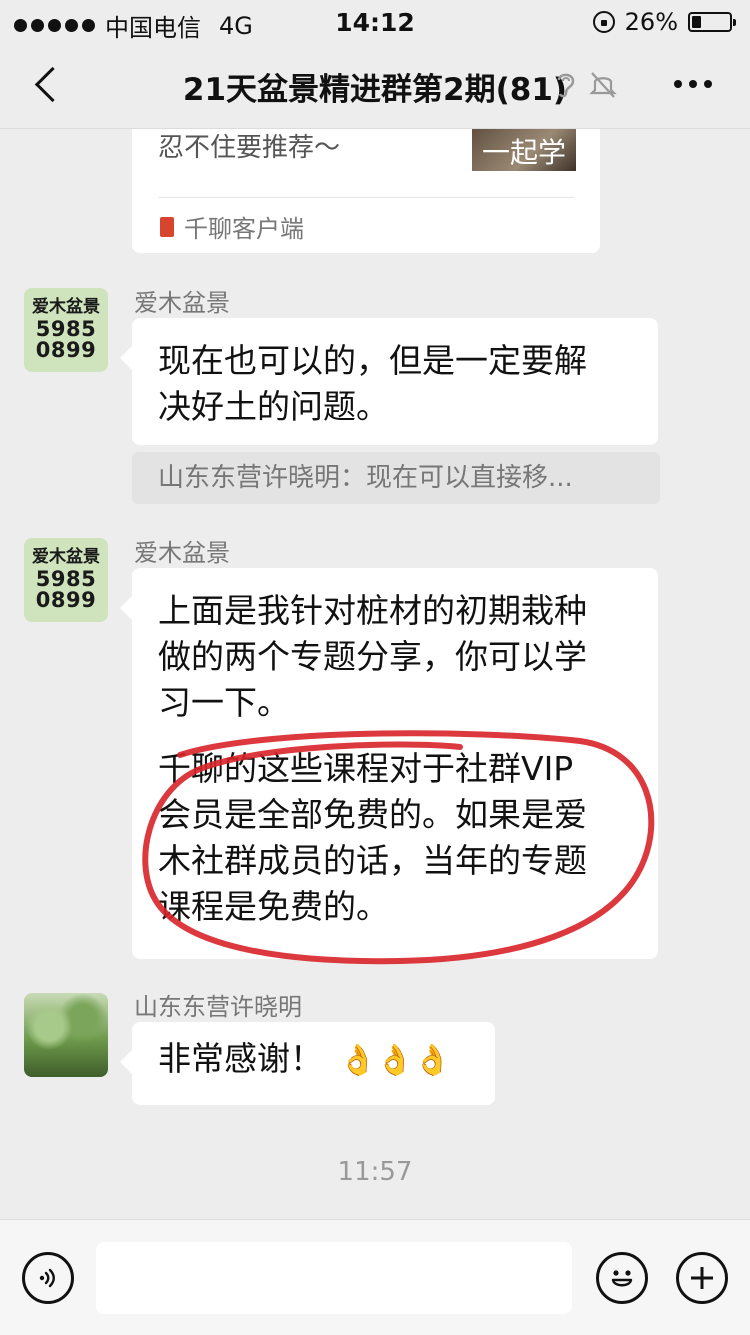 This screenshot has width=750, height=1335. Describe the element at coordinates (375, 1172) in the screenshot. I see `chat-timestamp: 11:57` at that location.